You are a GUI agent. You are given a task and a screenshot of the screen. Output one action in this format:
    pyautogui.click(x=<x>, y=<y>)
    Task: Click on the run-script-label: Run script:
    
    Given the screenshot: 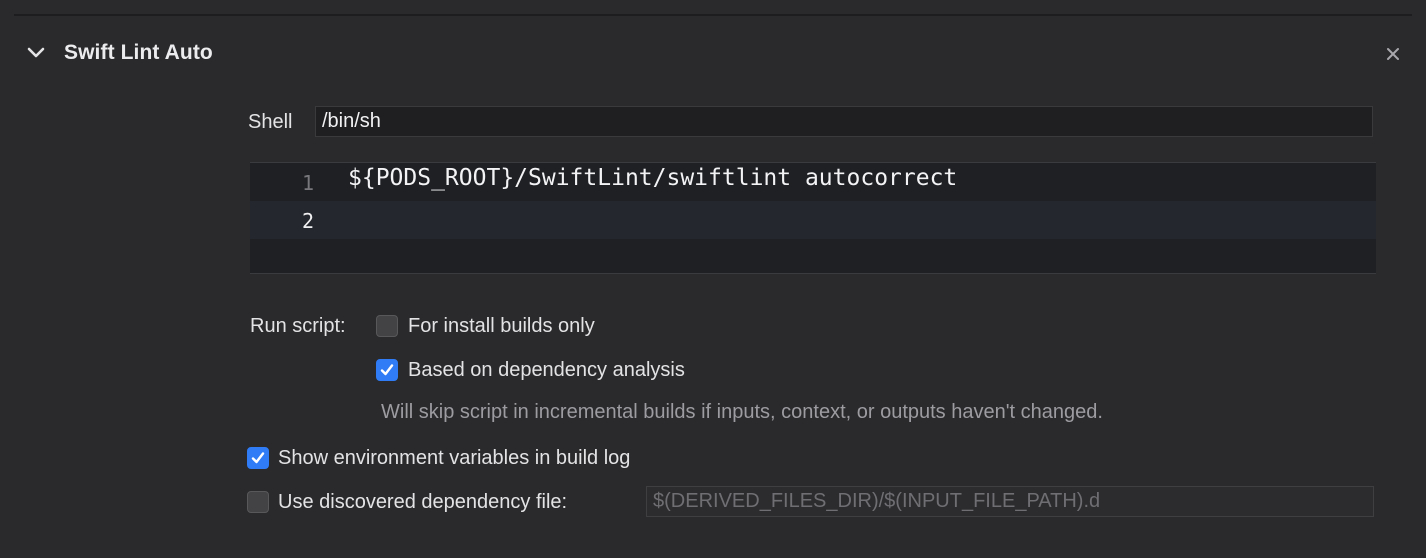 What is the action you would take?
    pyautogui.click(x=298, y=326)
    